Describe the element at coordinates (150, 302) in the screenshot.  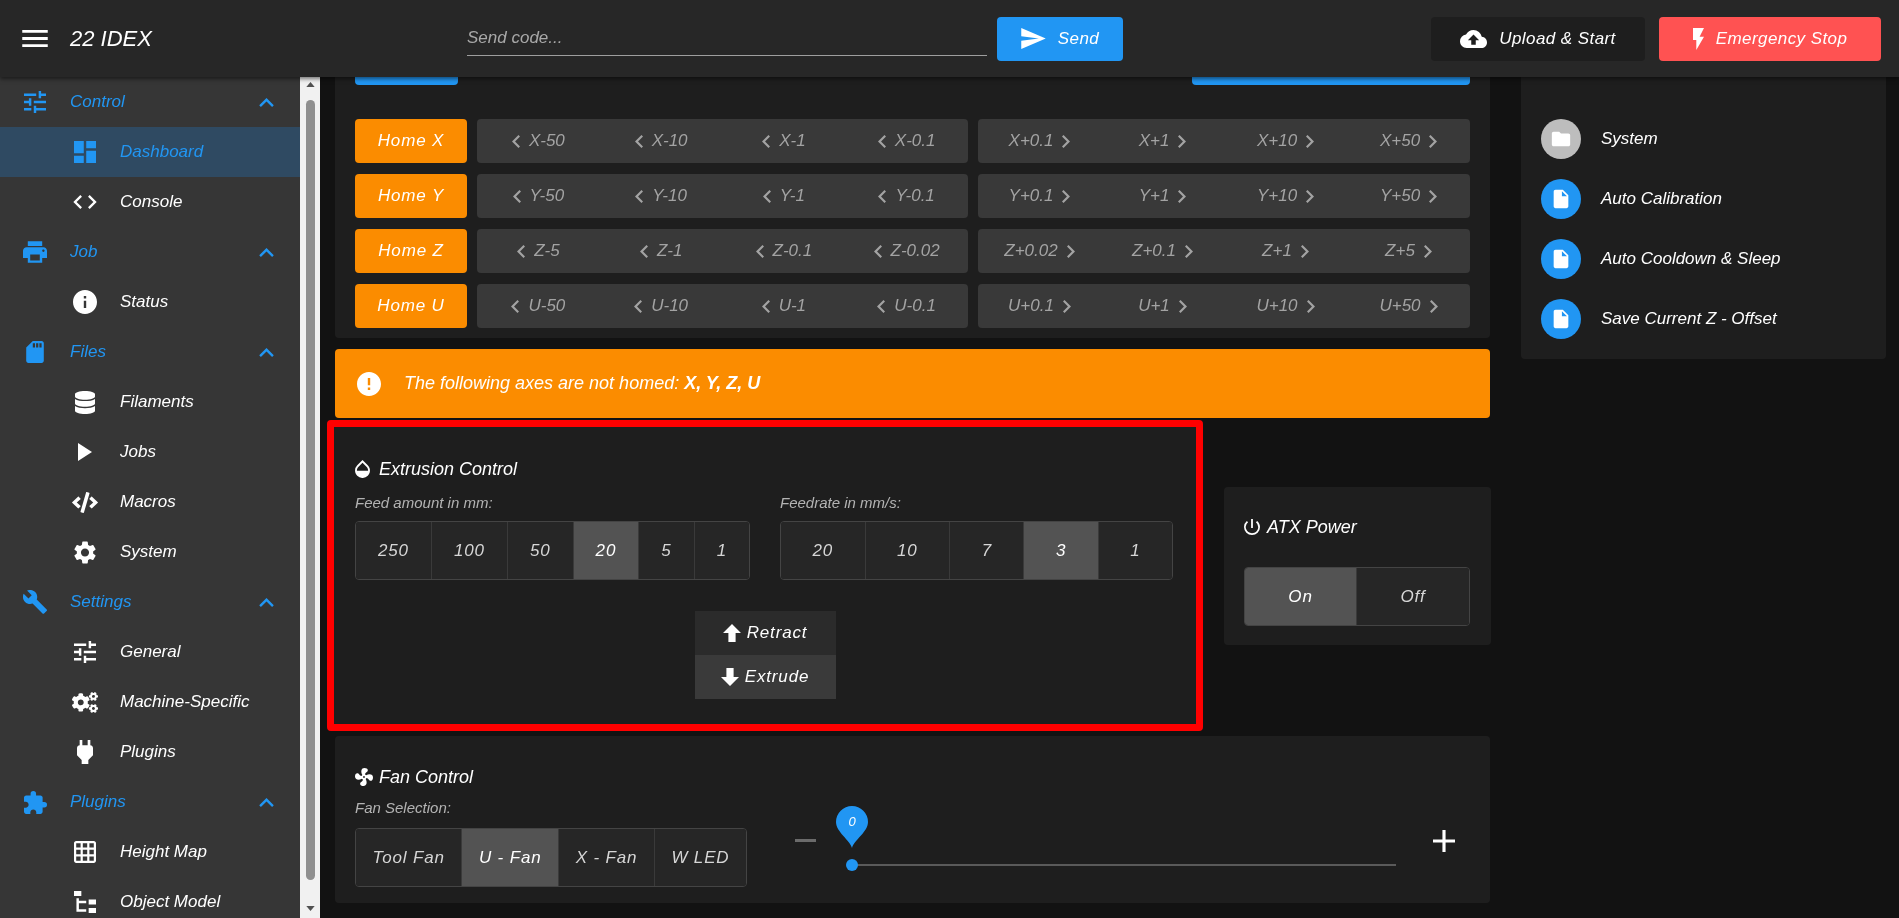
I see `sidebar-item: Status` at that location.